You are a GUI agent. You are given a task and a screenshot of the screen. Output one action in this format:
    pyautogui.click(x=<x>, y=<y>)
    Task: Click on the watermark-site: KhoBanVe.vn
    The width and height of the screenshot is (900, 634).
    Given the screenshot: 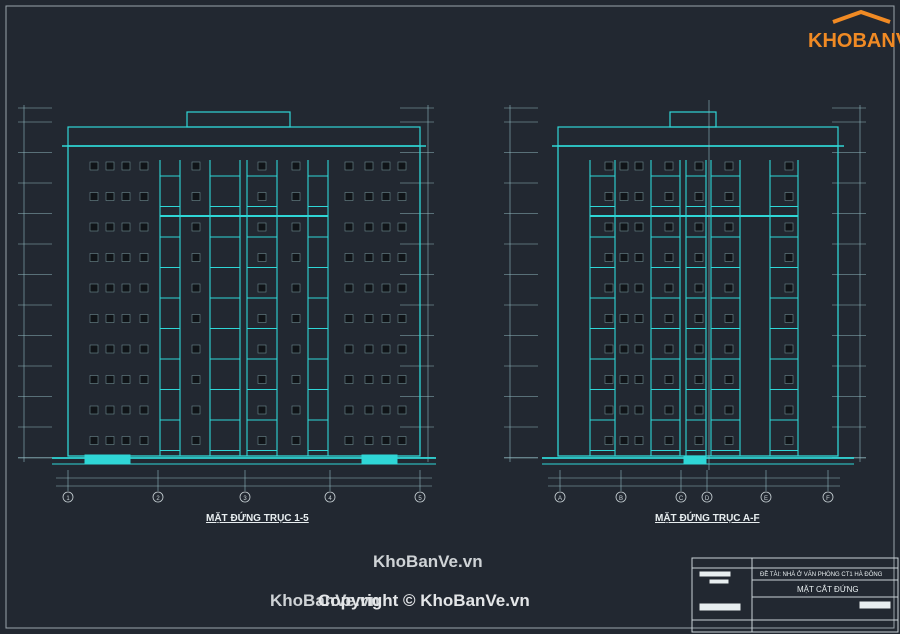 What is the action you would take?
    pyautogui.click(x=428, y=561)
    